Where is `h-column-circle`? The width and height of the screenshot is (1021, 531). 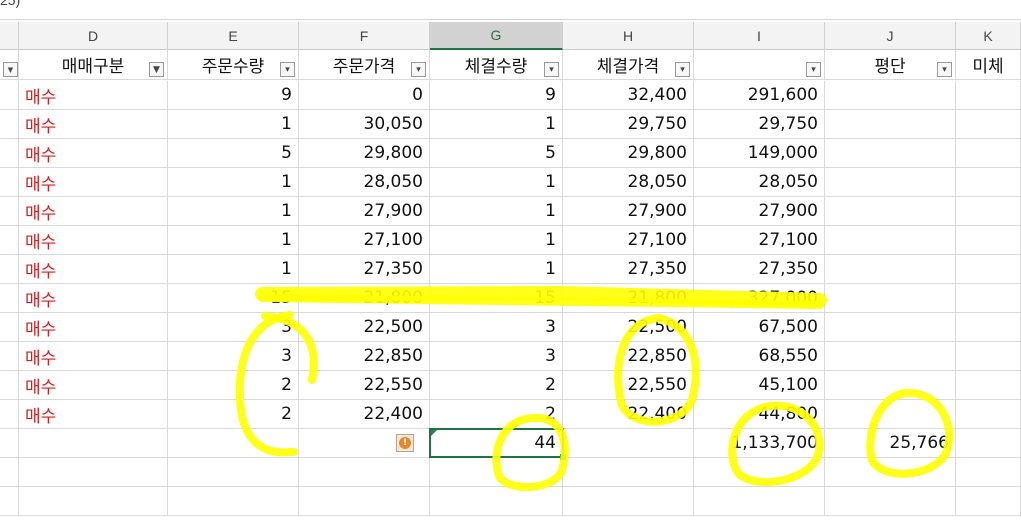 h-column-circle is located at coordinates (657, 370).